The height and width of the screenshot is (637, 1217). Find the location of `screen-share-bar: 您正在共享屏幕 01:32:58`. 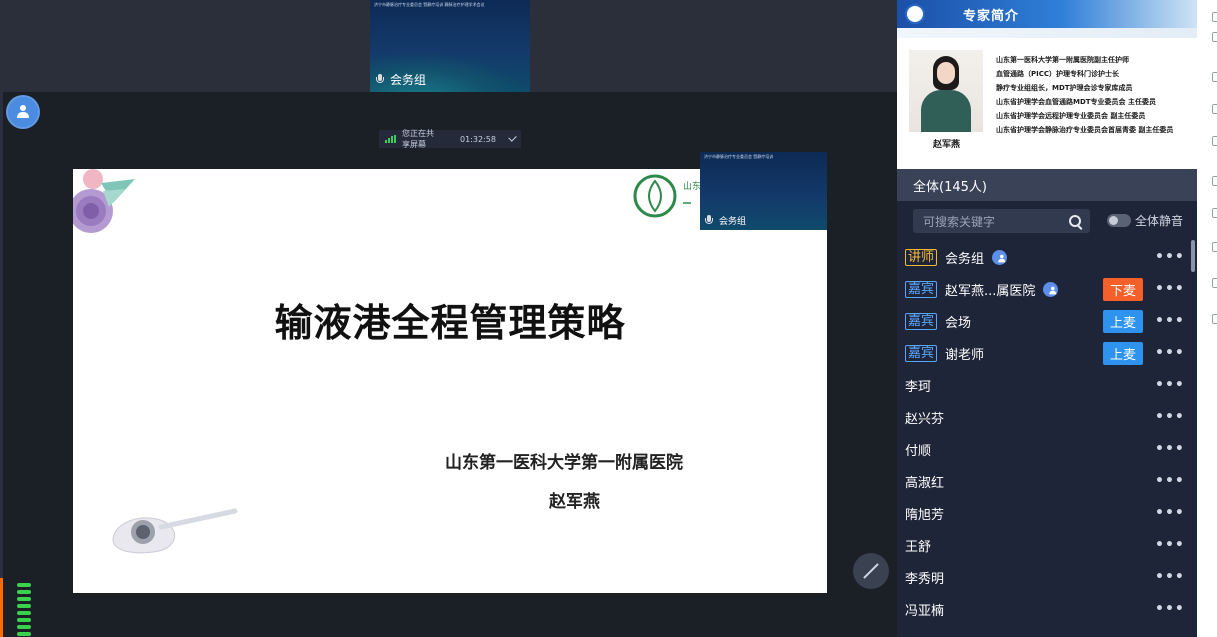

screen-share-bar: 您正在共享屏幕 01:32:58 is located at coordinates (450, 139).